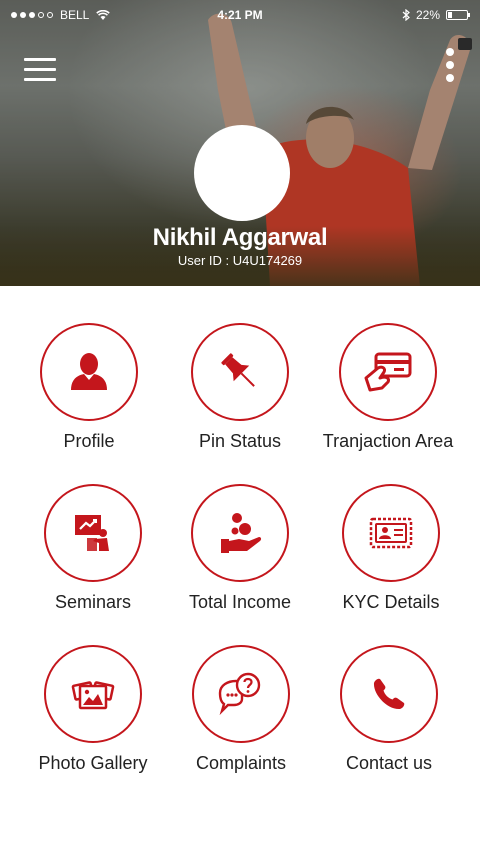 The width and height of the screenshot is (480, 853). Describe the element at coordinates (242, 173) in the screenshot. I see `avatar` at that location.